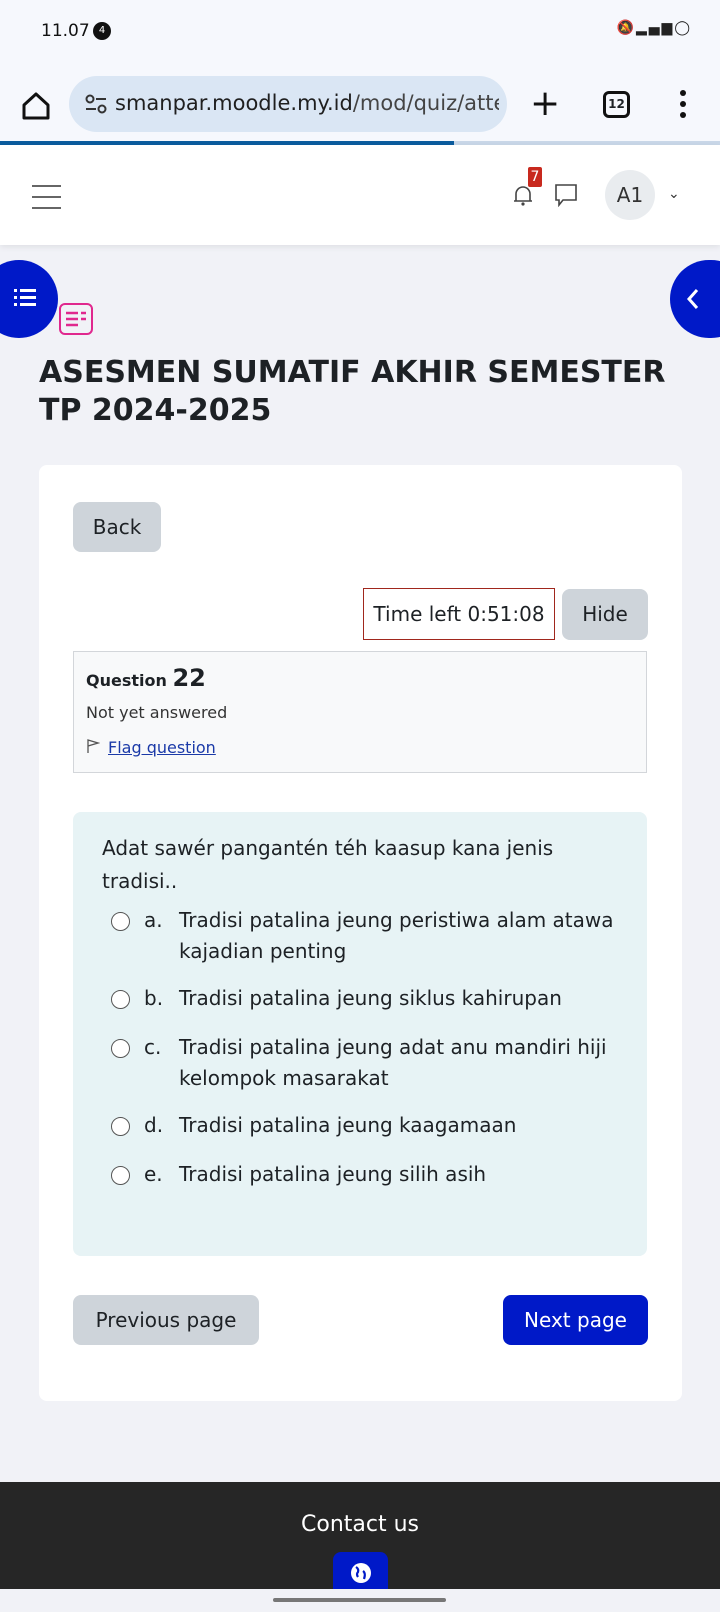  What do you see at coordinates (360, 1600) in the screenshot?
I see `gesture-bar` at bounding box center [360, 1600].